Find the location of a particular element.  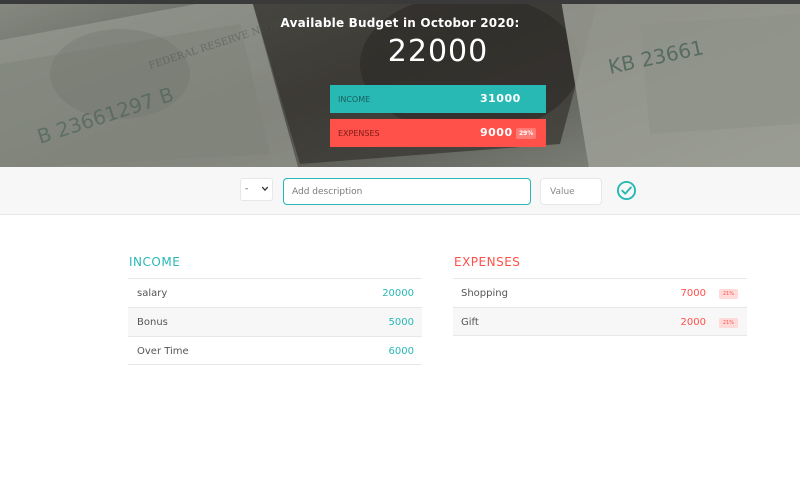

income-item: Over Time 6000 is located at coordinates (275, 350).